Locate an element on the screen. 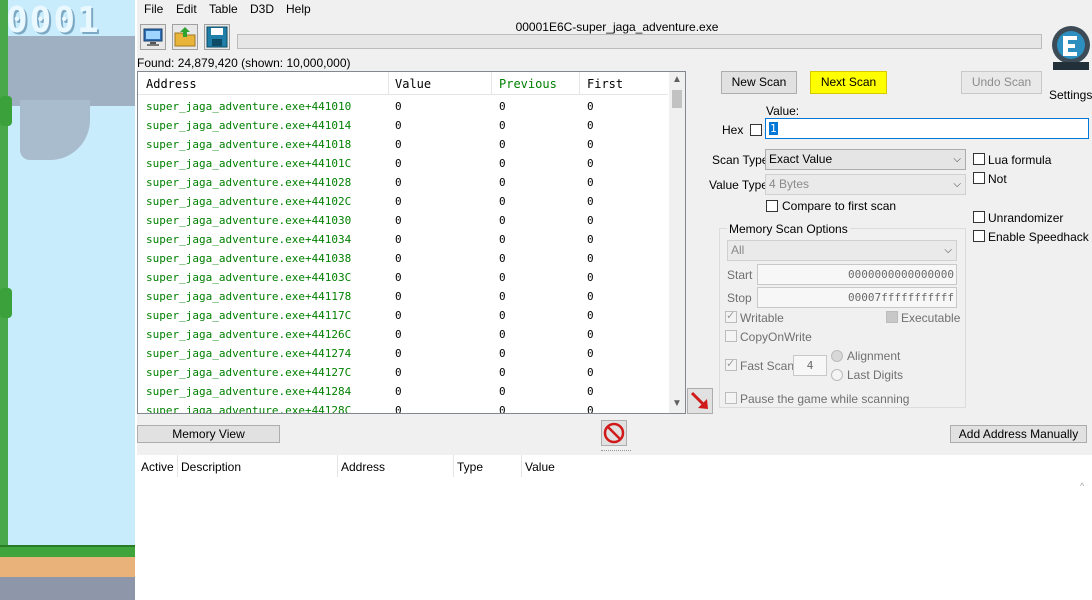 The width and height of the screenshot is (1092, 600). stop-label: Stop is located at coordinates (739, 298).